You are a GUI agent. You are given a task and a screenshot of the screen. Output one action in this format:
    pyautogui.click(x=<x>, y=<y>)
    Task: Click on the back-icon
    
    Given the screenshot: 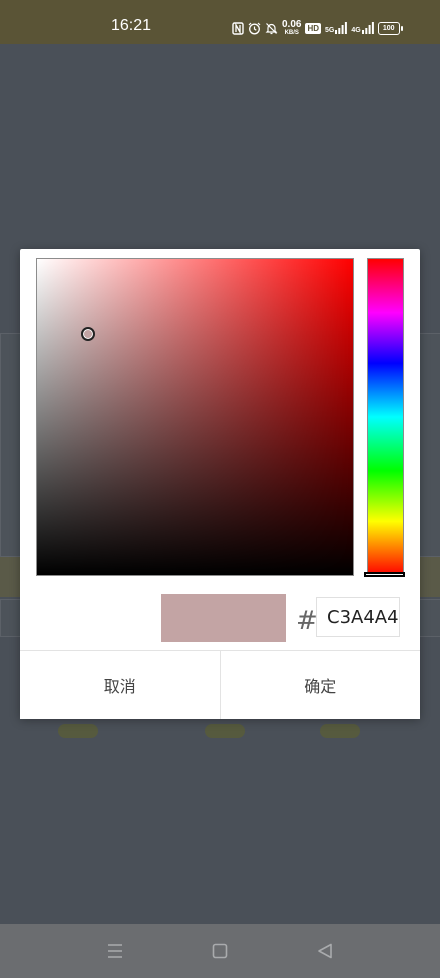 What is the action you would take?
    pyautogui.click(x=325, y=951)
    